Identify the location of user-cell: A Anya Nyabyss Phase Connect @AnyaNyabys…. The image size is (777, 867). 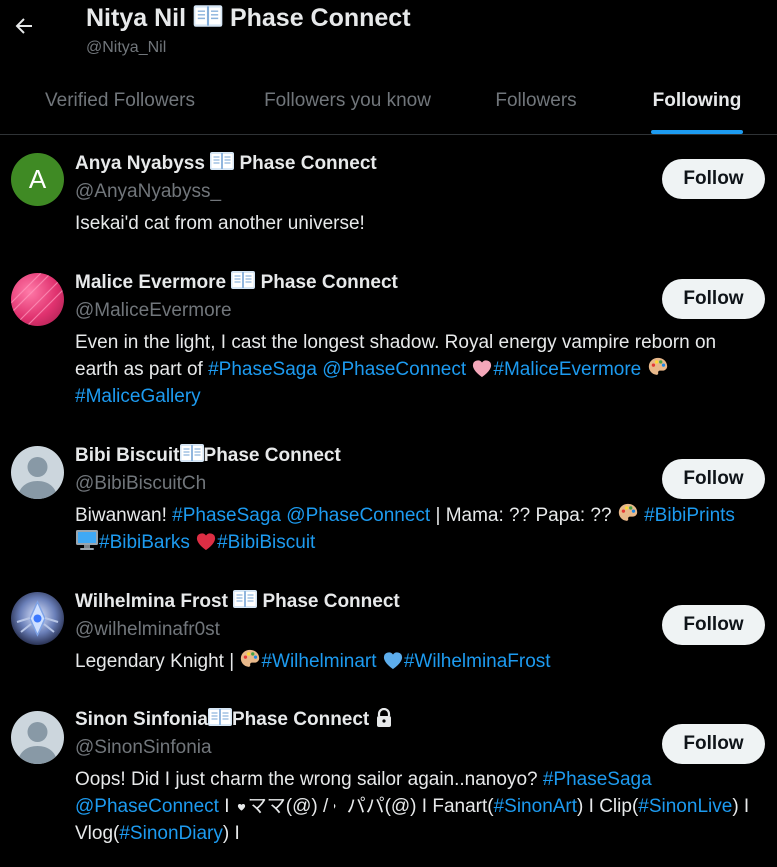
(388, 195).